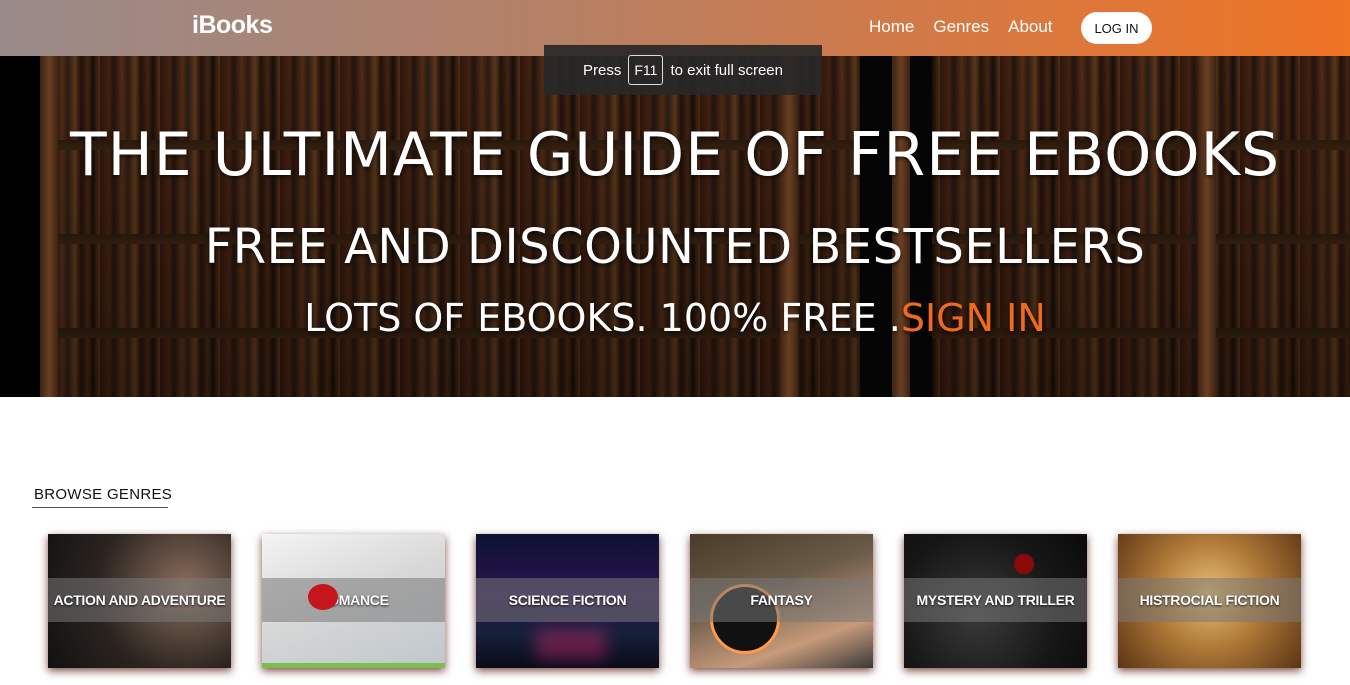 This screenshot has height=685, width=1350. I want to click on toast-suffix: to exit full screen, so click(726, 70).